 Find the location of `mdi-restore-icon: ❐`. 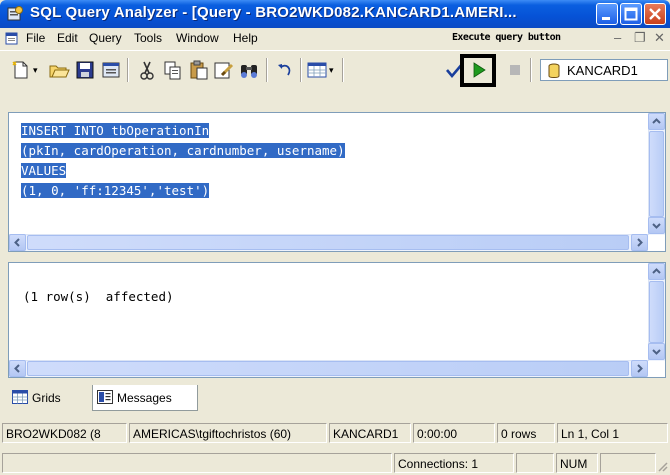

mdi-restore-icon: ❐ is located at coordinates (640, 38).